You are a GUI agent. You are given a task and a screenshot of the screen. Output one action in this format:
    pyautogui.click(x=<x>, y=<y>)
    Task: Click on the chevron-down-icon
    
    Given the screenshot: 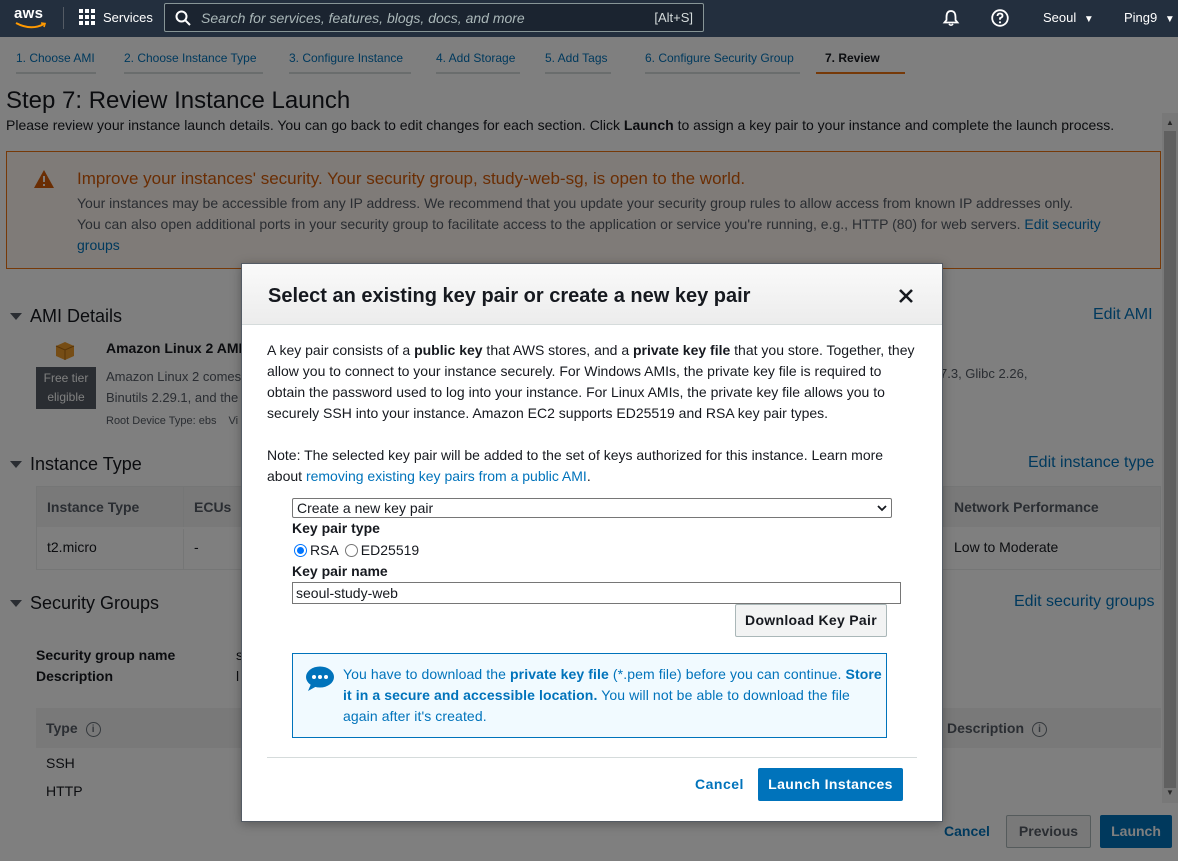 What is the action you would take?
    pyautogui.click(x=882, y=508)
    